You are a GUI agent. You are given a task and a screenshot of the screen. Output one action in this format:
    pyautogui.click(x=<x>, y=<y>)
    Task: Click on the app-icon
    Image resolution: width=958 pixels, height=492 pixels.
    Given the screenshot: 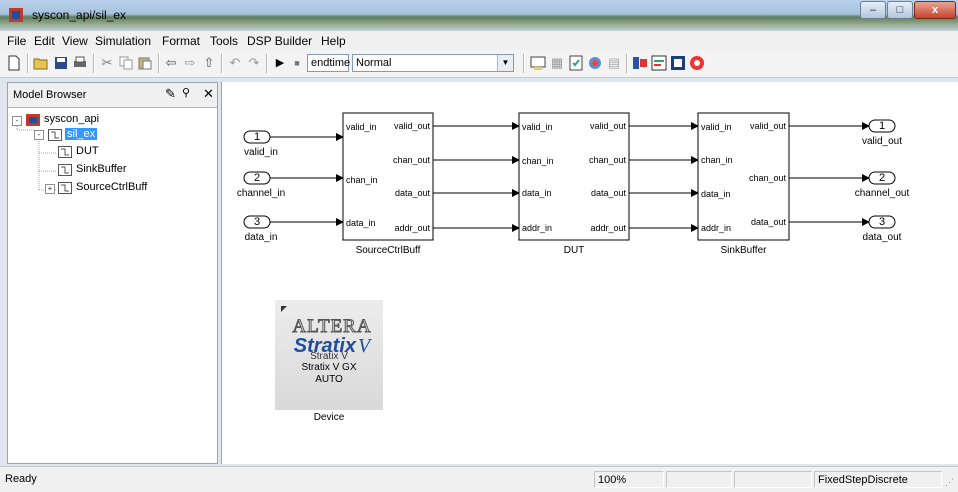 What is the action you would take?
    pyautogui.click(x=16, y=15)
    